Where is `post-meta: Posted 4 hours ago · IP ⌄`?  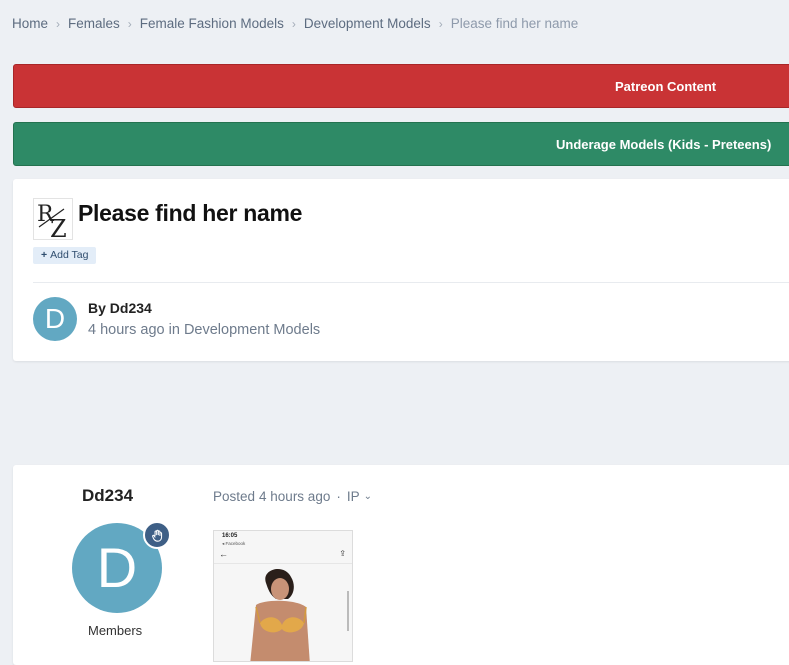
post-meta: Posted 4 hours ago · IP ⌄ is located at coordinates (292, 496).